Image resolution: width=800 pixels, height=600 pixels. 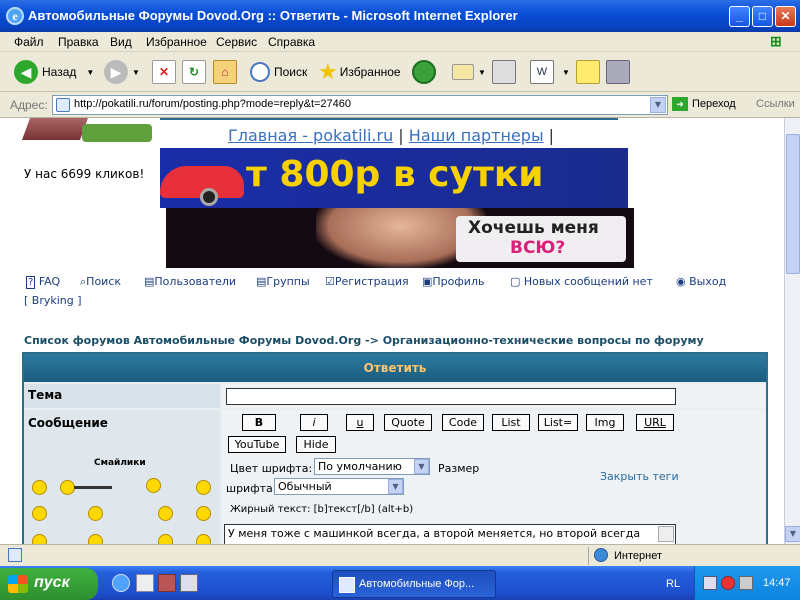 What do you see at coordinates (121, 42) in the screenshot?
I see `menu-view: Вид` at bounding box center [121, 42].